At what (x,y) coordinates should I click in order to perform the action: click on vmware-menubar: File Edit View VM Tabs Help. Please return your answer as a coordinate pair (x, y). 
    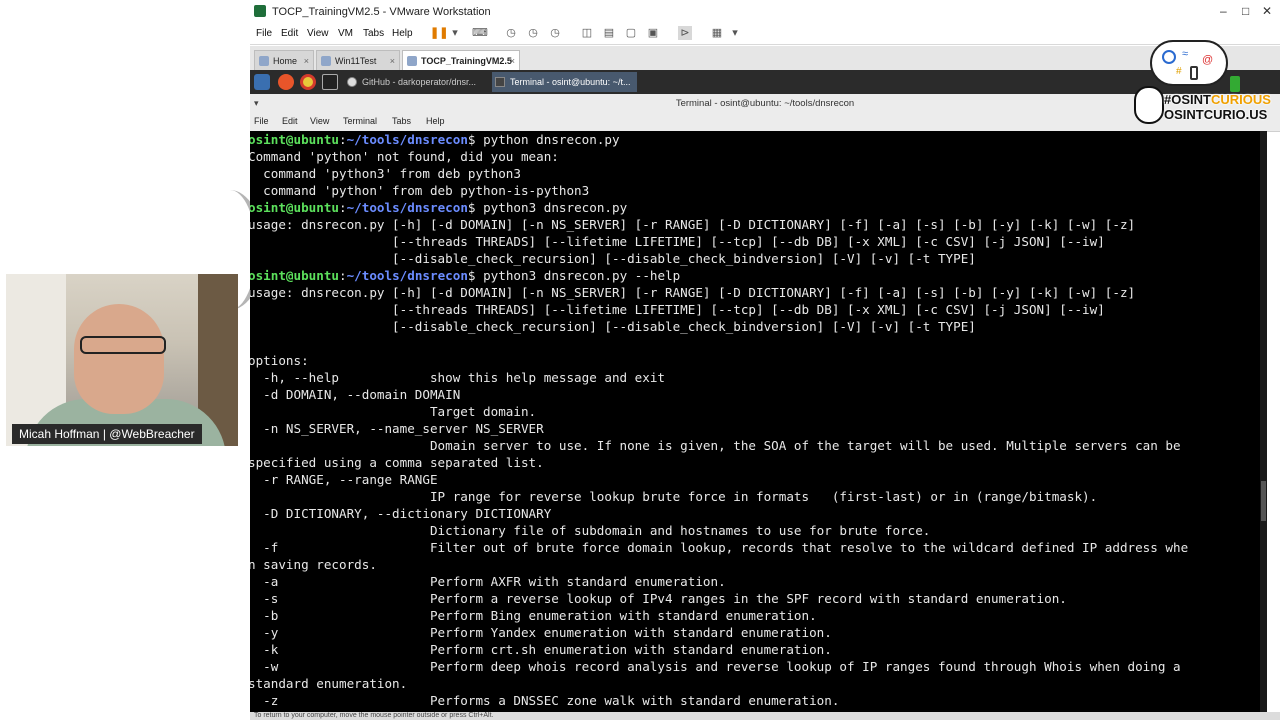
    Looking at the image, I should click on (765, 34).